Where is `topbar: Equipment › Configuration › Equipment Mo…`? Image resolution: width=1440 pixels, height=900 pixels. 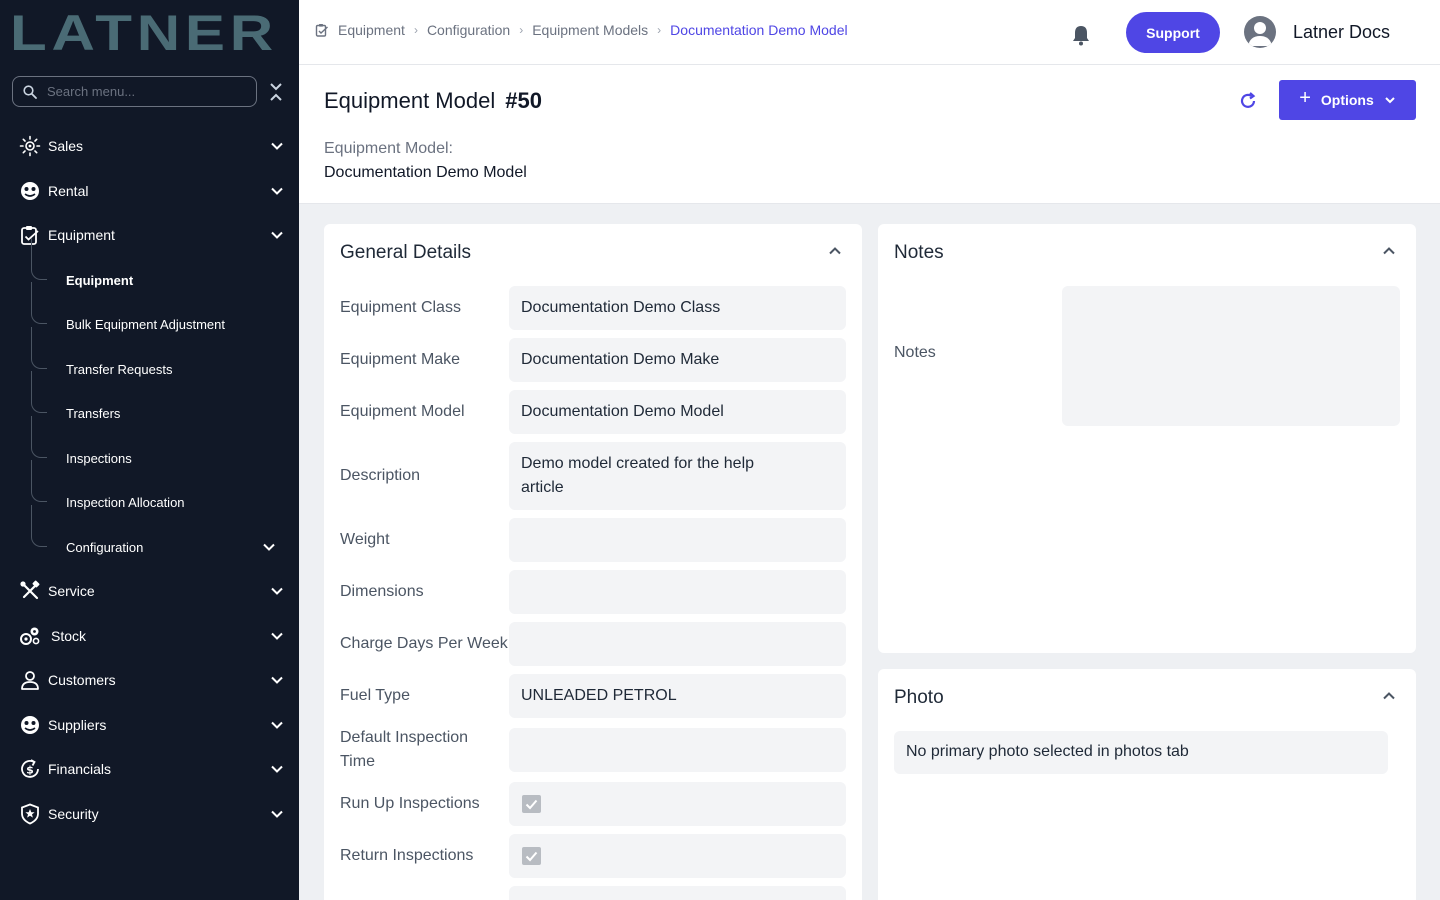
topbar: Equipment › Configuration › Equipment Mo… is located at coordinates (869, 32).